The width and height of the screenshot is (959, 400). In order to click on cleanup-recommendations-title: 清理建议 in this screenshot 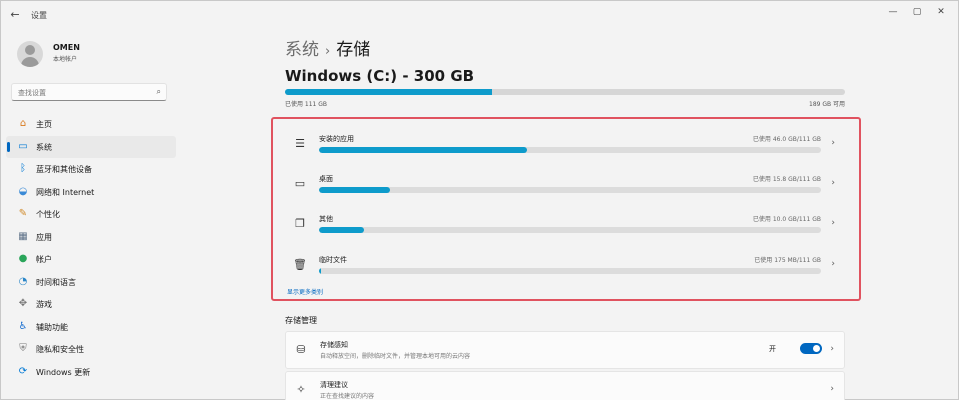, I will do `click(334, 385)`.